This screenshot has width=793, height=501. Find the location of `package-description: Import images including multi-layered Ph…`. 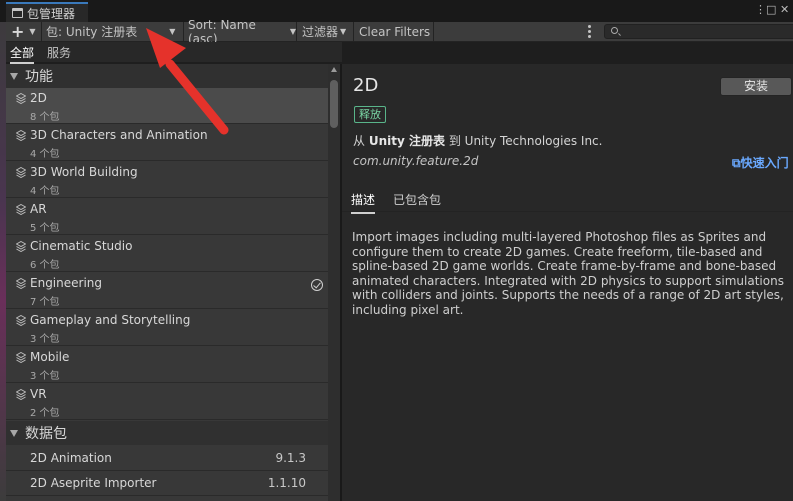

package-description: Import images including multi-layered Ph… is located at coordinates (568, 273).